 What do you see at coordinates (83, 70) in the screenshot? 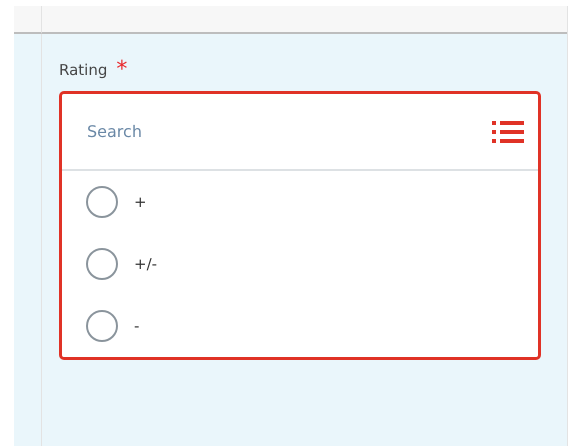
I see `field-label: Rating` at bounding box center [83, 70].